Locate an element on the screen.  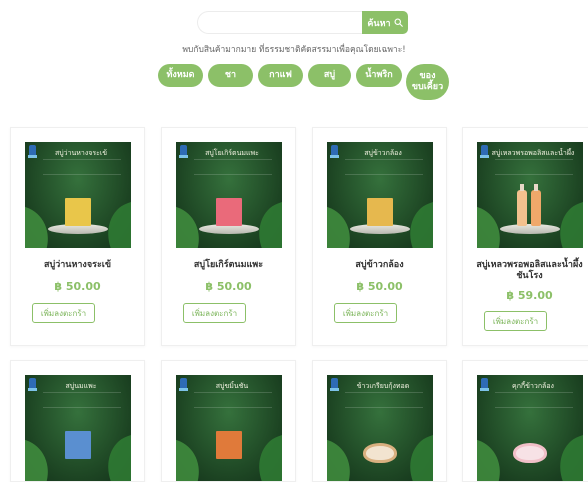
category-label-line2: ขบเคี้ยว is located at coordinates (427, 87).